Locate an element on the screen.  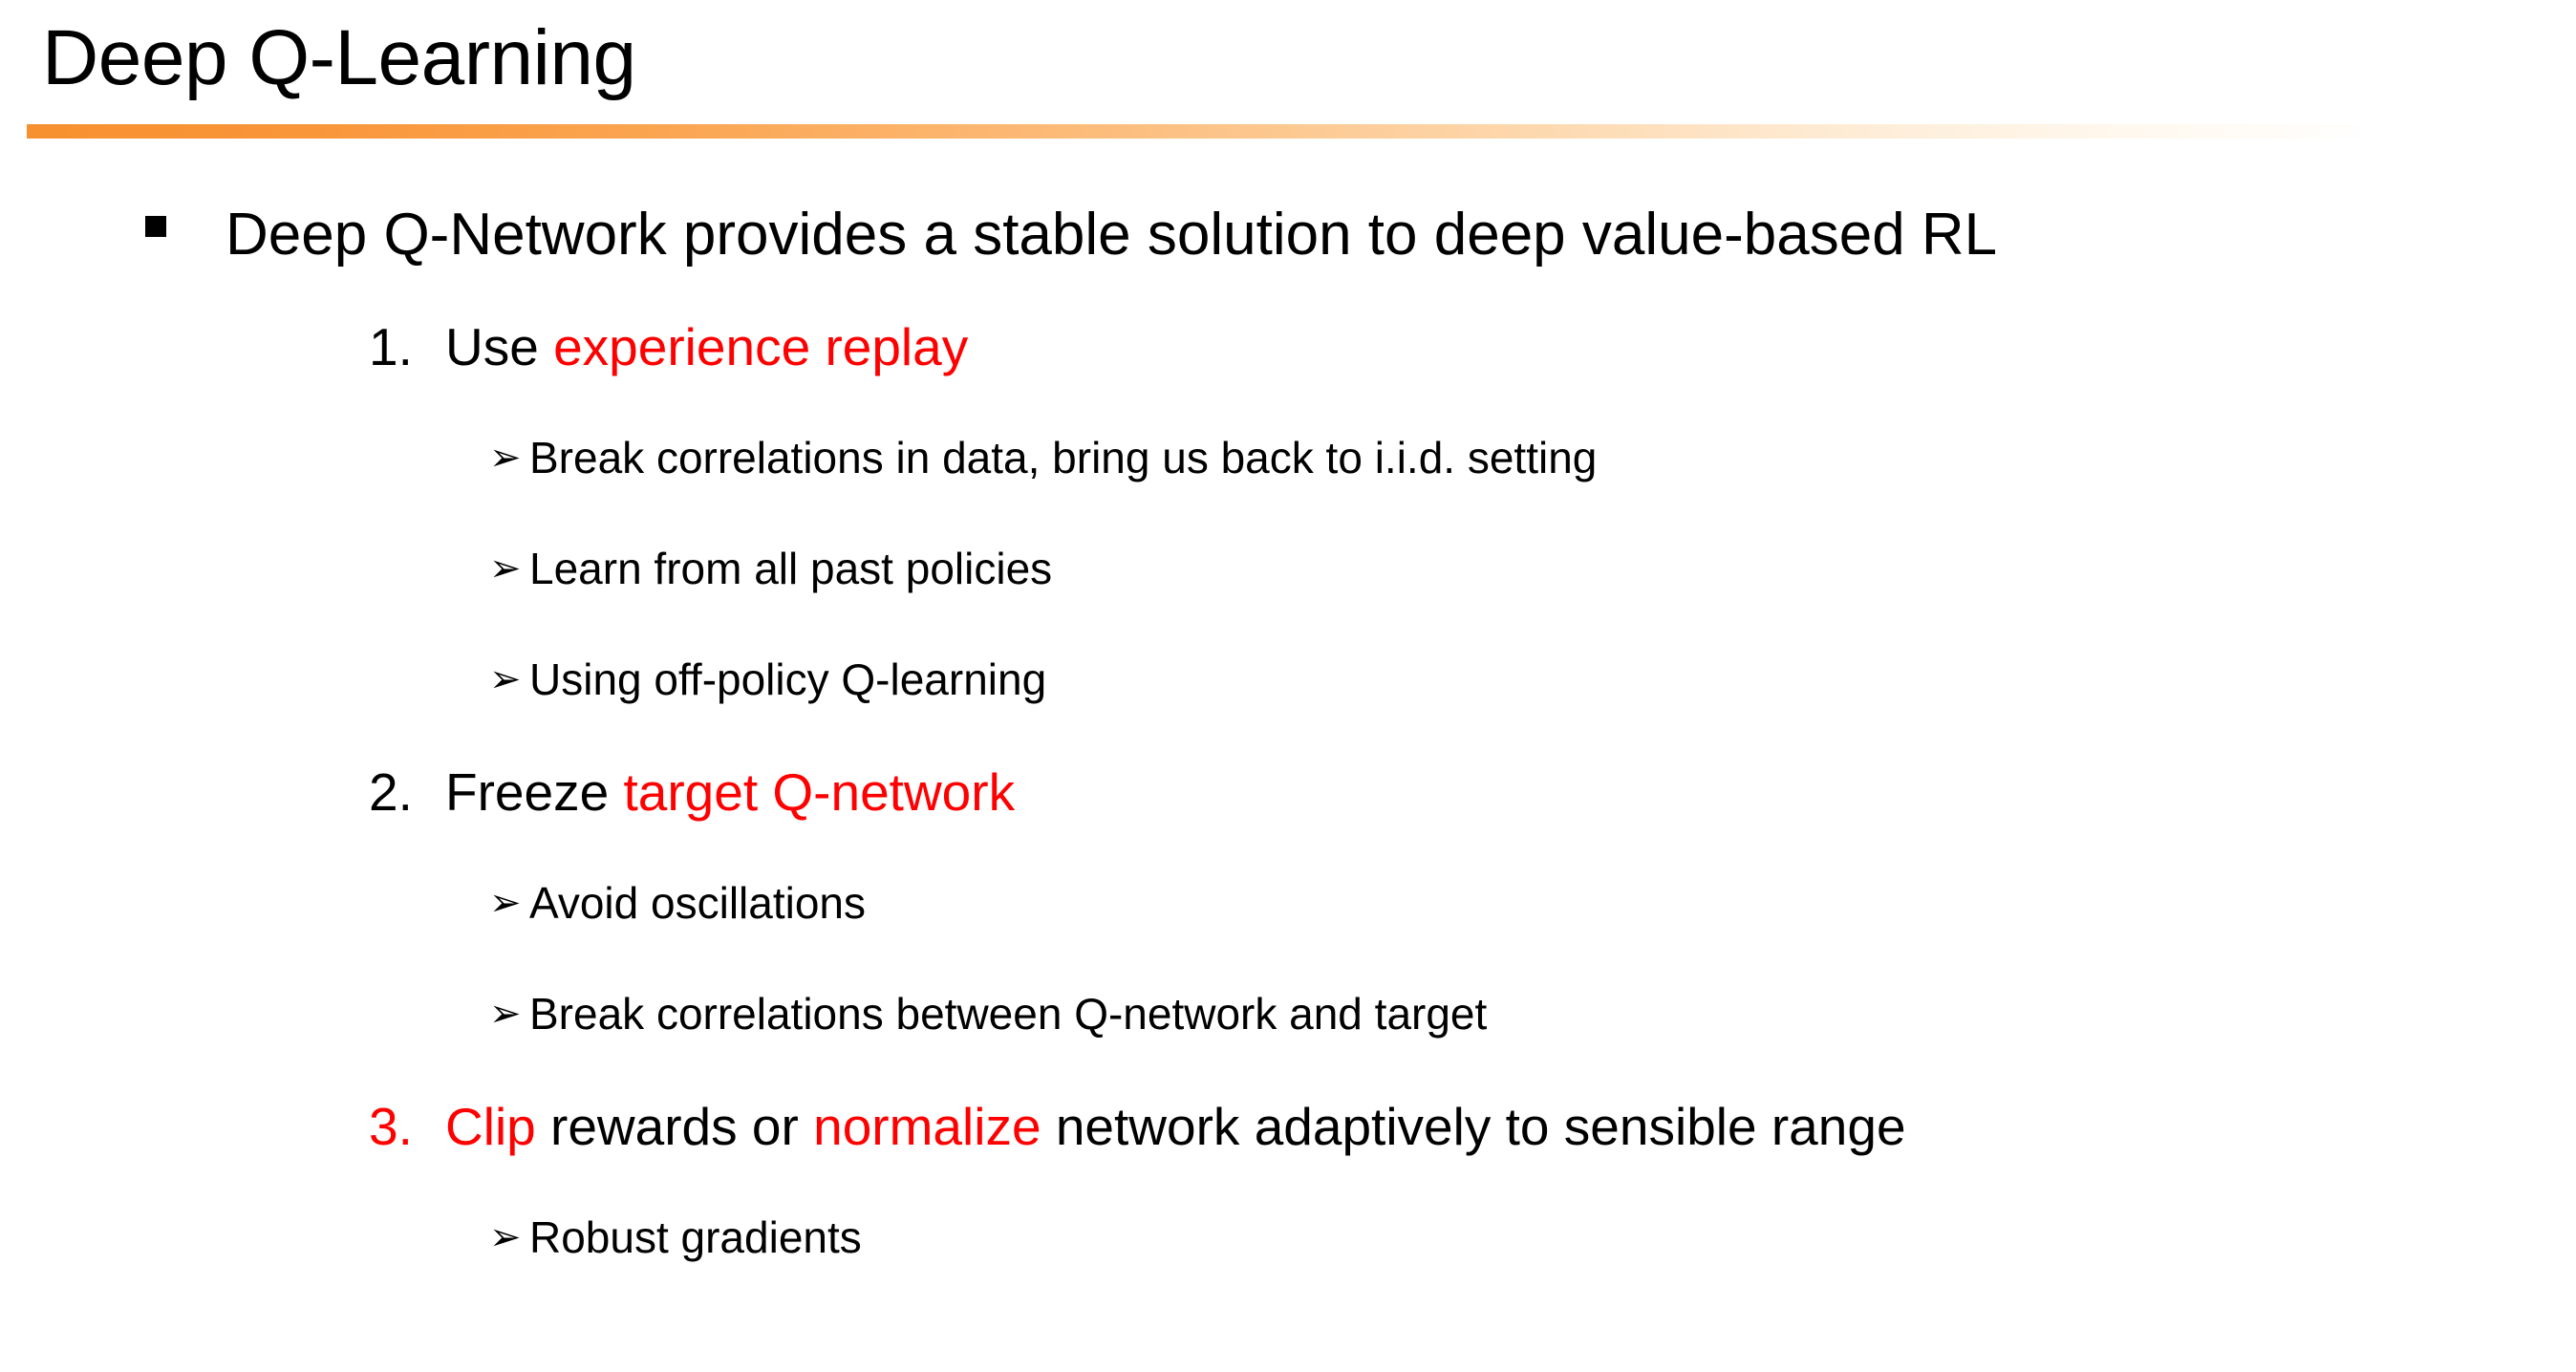
numbered-item-label: Use experience replay is located at coordinates (706, 347).